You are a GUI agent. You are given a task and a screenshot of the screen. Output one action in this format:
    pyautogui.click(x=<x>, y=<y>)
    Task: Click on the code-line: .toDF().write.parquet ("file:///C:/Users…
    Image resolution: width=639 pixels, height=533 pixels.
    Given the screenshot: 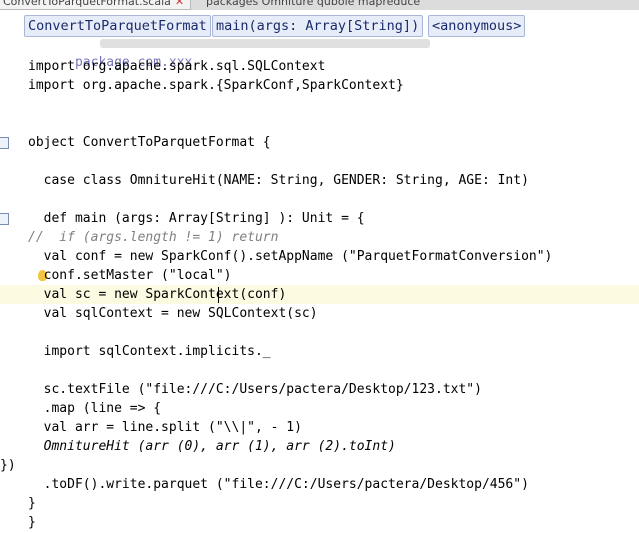 What is the action you would take?
    pyautogui.click(x=319, y=484)
    